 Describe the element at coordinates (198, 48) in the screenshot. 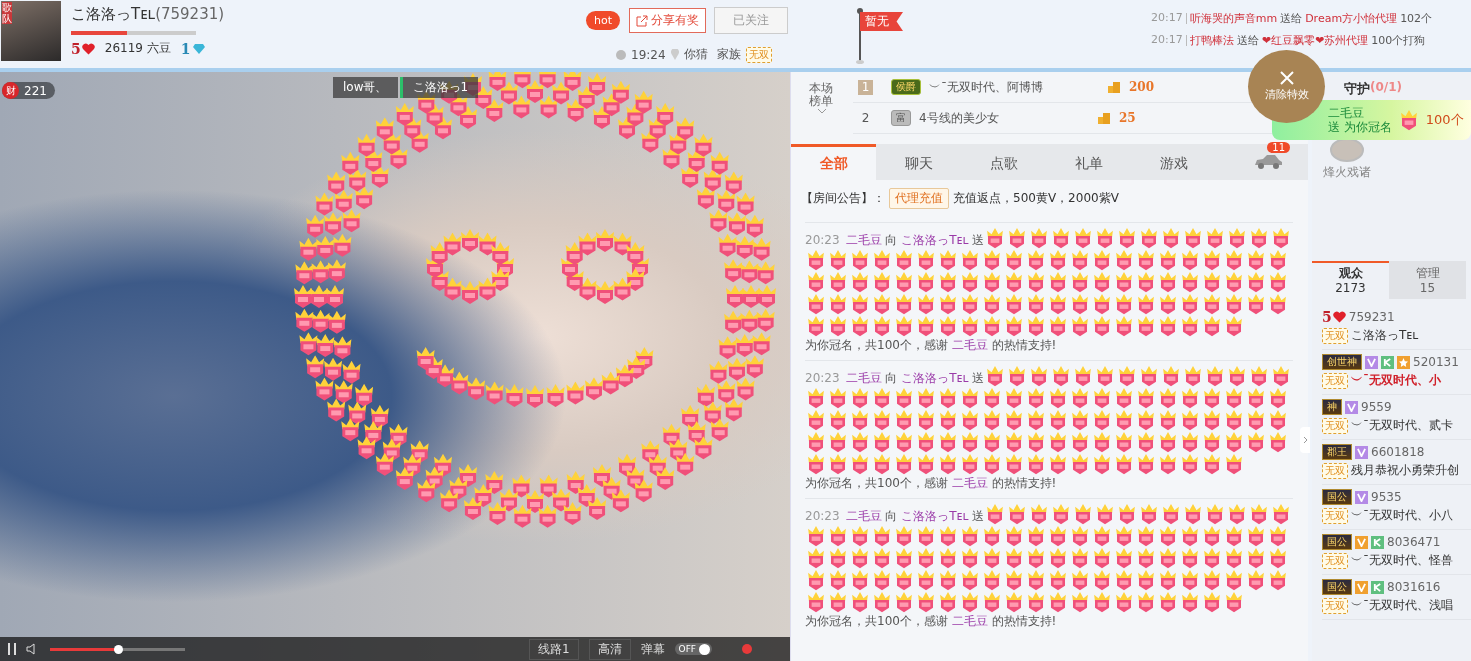

I see `diamond-icon` at that location.